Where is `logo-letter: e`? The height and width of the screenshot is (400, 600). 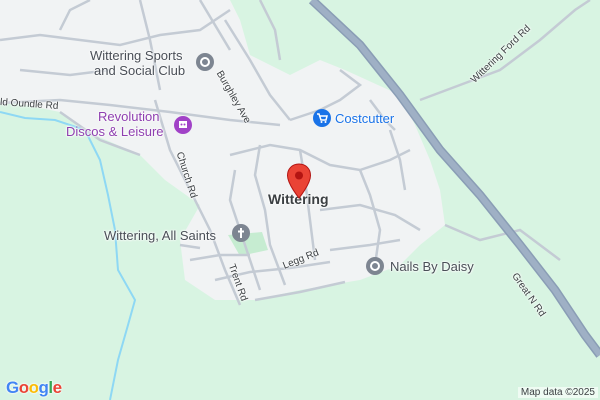
logo-letter: e is located at coordinates (57, 387).